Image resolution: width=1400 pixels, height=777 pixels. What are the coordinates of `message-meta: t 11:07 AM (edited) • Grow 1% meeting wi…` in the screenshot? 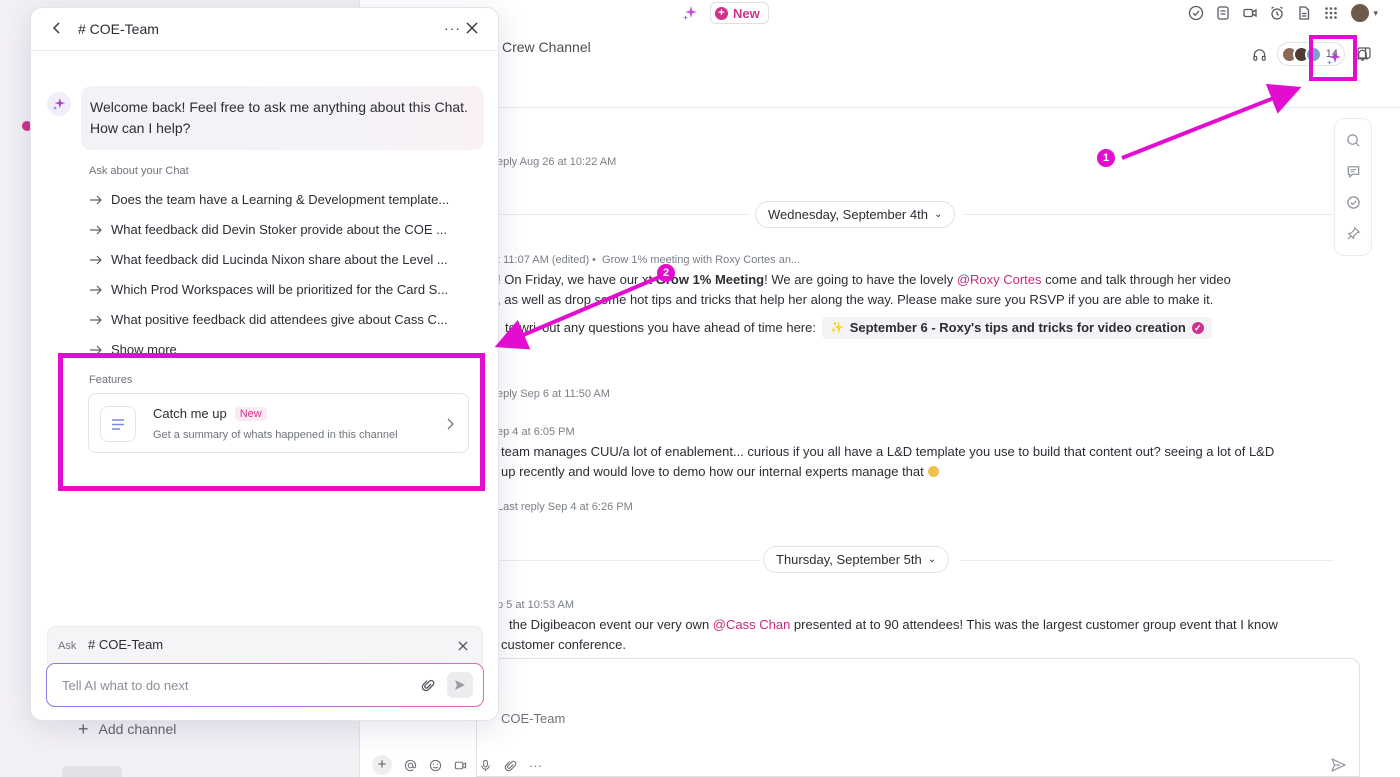 It's located at (648, 260).